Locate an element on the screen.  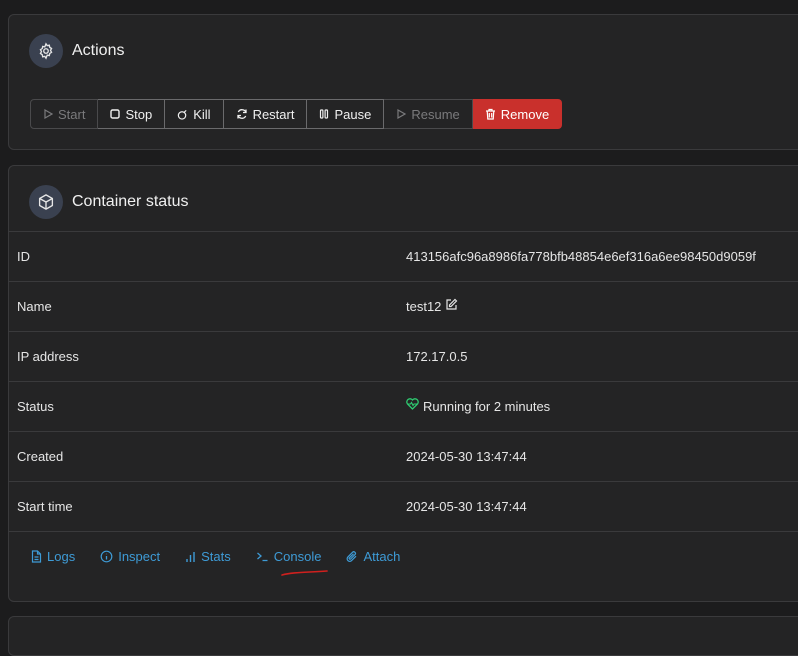
red-underline-annotation is located at coordinates (304, 573).